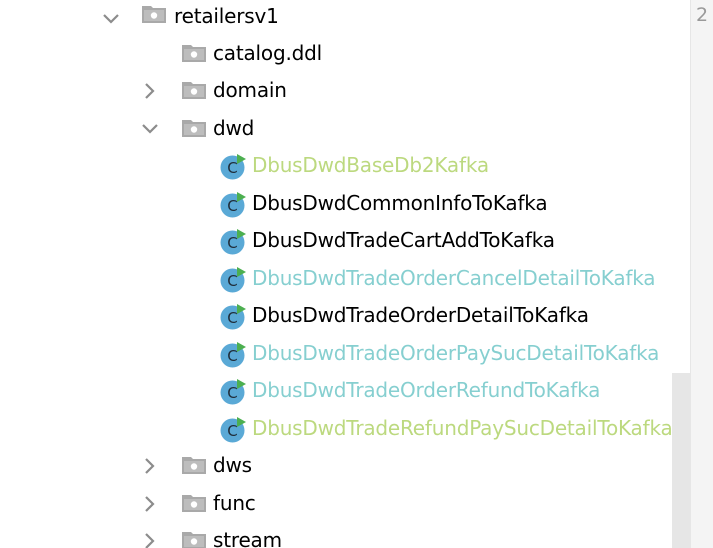 This screenshot has height=548, width=713. Describe the element at coordinates (702, 15) in the screenshot. I see `line-number: 2` at that location.